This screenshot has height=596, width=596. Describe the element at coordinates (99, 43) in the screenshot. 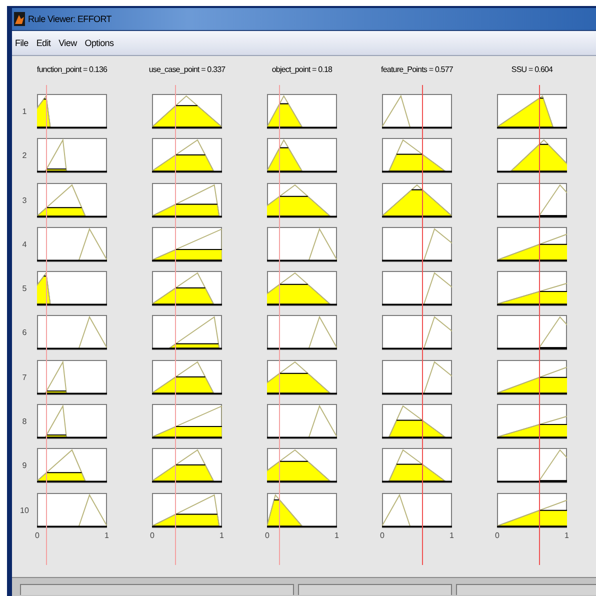

I see `menu-item: Options` at that location.